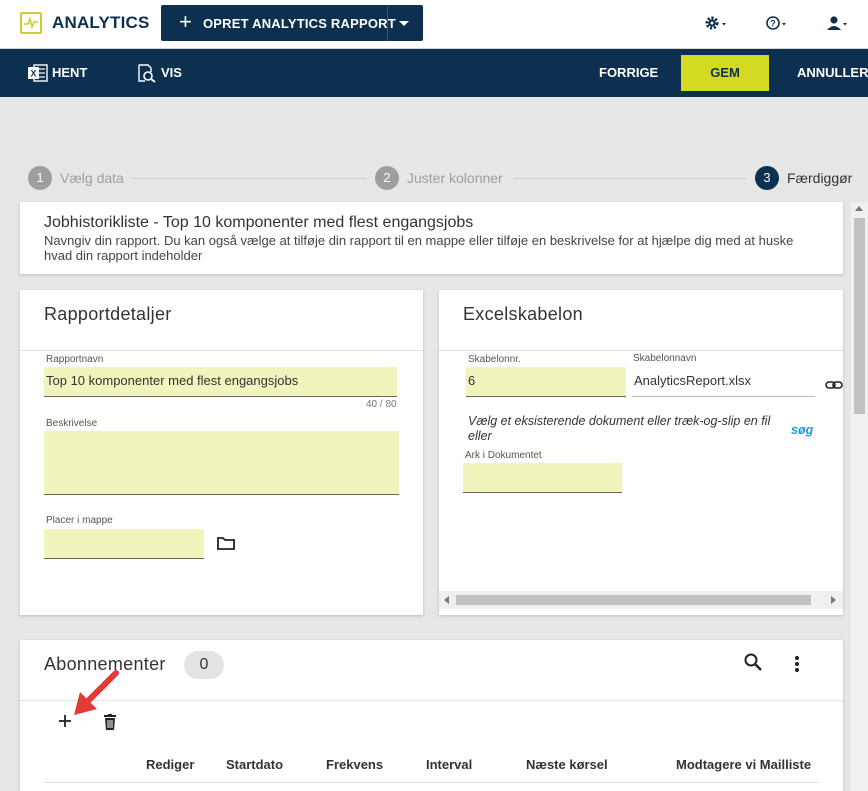  Describe the element at coordinates (743, 764) in the screenshot. I see `column-header-modtagere: Modtagere vi Mailliste` at that location.